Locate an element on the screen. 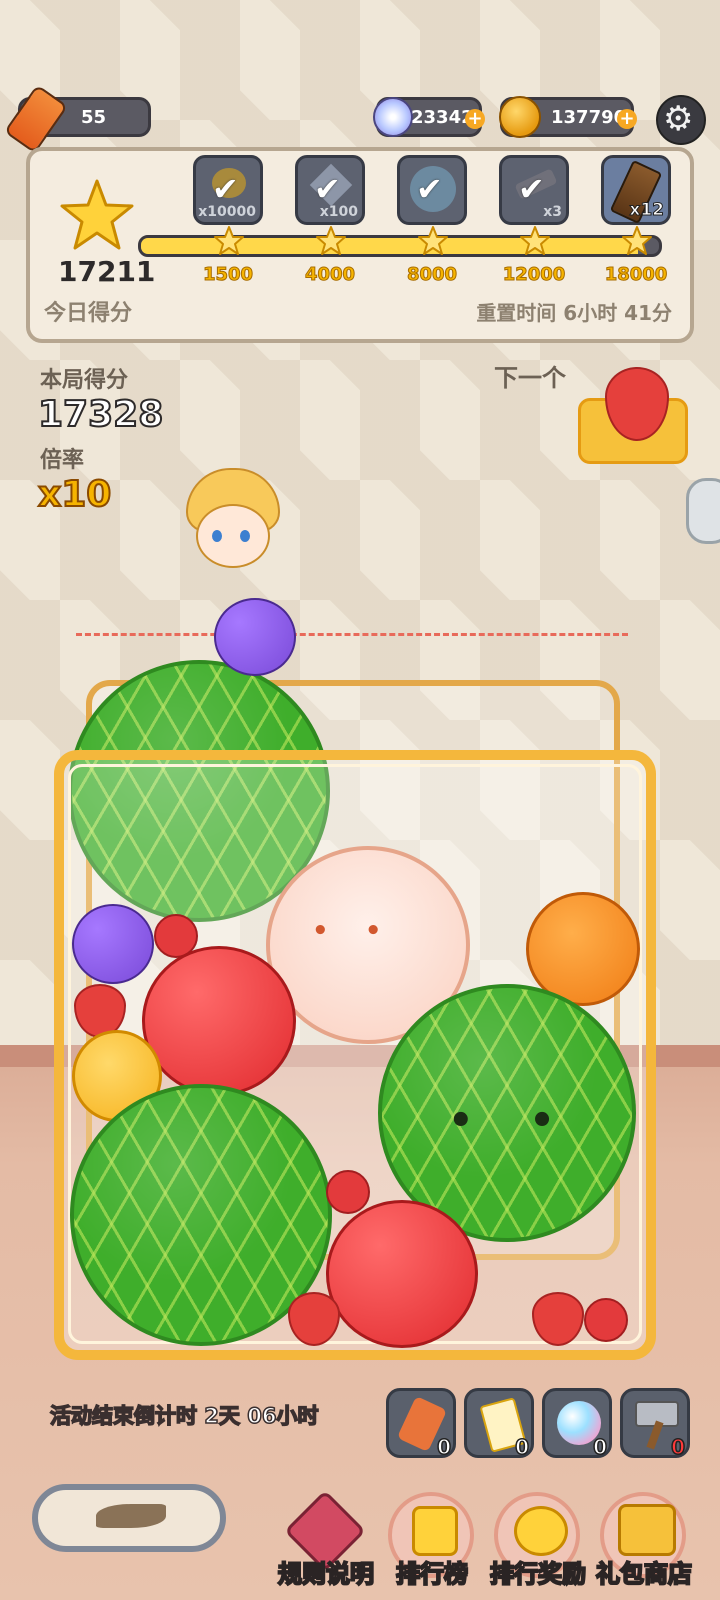 The width and height of the screenshot is (720, 1600). nav-label-rank-reward: 排行奖励 is located at coordinates (538, 1574).